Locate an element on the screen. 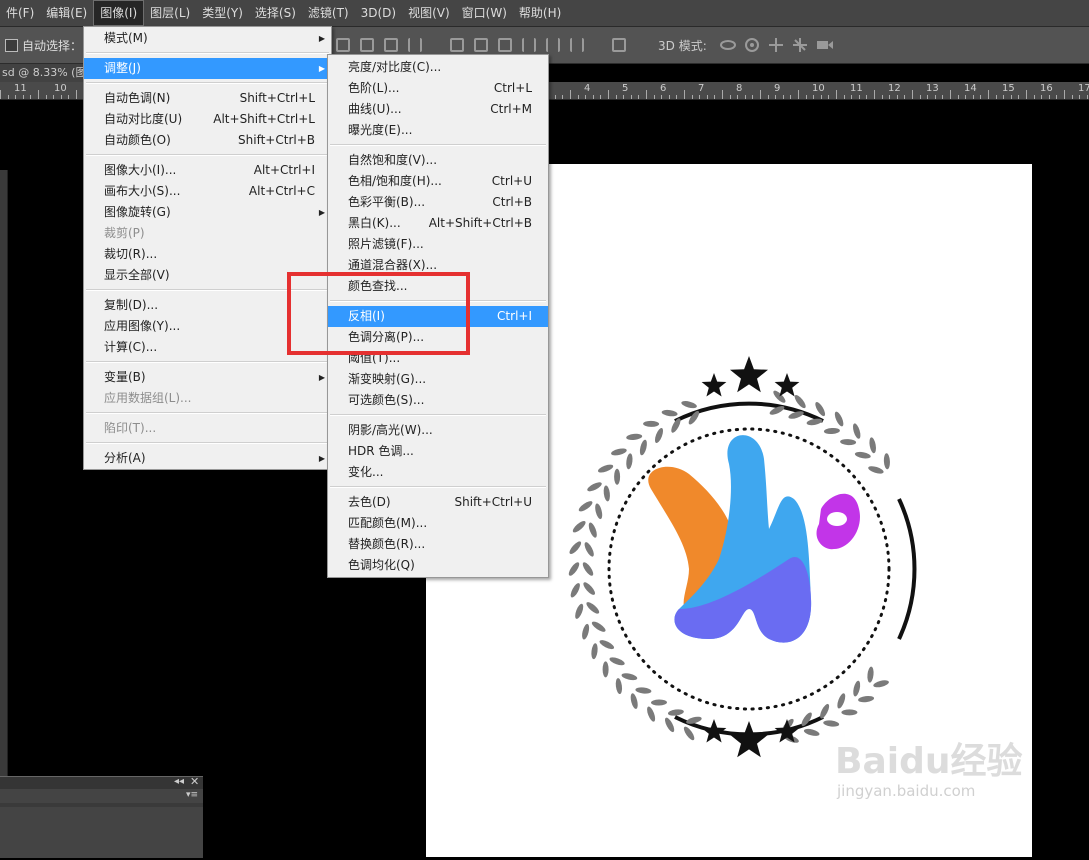  3d-roll-icon is located at coordinates (752, 45).